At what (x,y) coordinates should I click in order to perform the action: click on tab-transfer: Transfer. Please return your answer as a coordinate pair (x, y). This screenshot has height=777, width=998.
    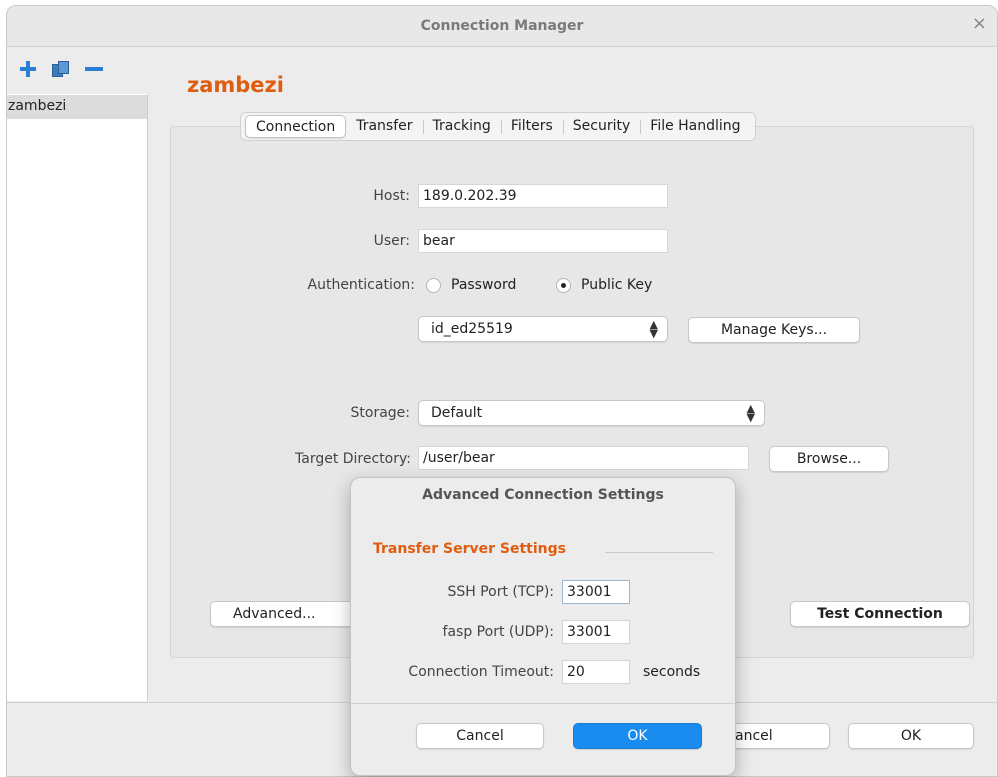
    Looking at the image, I should click on (384, 126).